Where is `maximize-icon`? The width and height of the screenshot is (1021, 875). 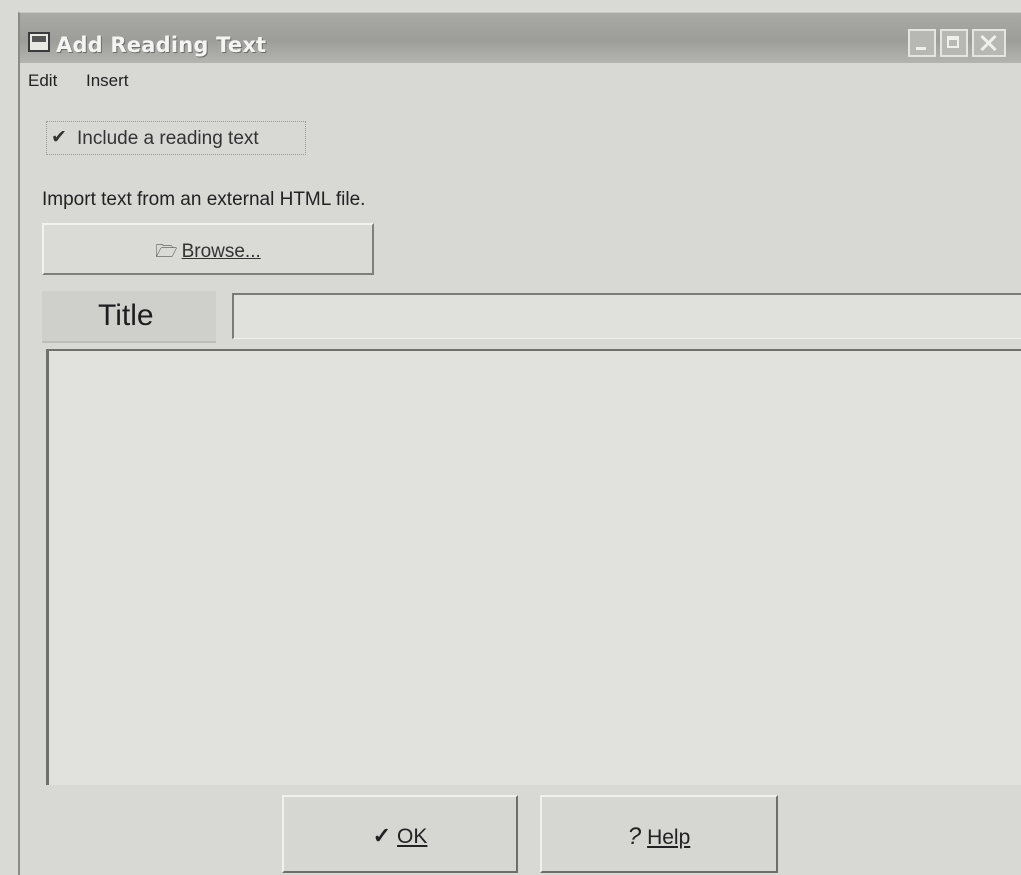
maximize-icon is located at coordinates (954, 43).